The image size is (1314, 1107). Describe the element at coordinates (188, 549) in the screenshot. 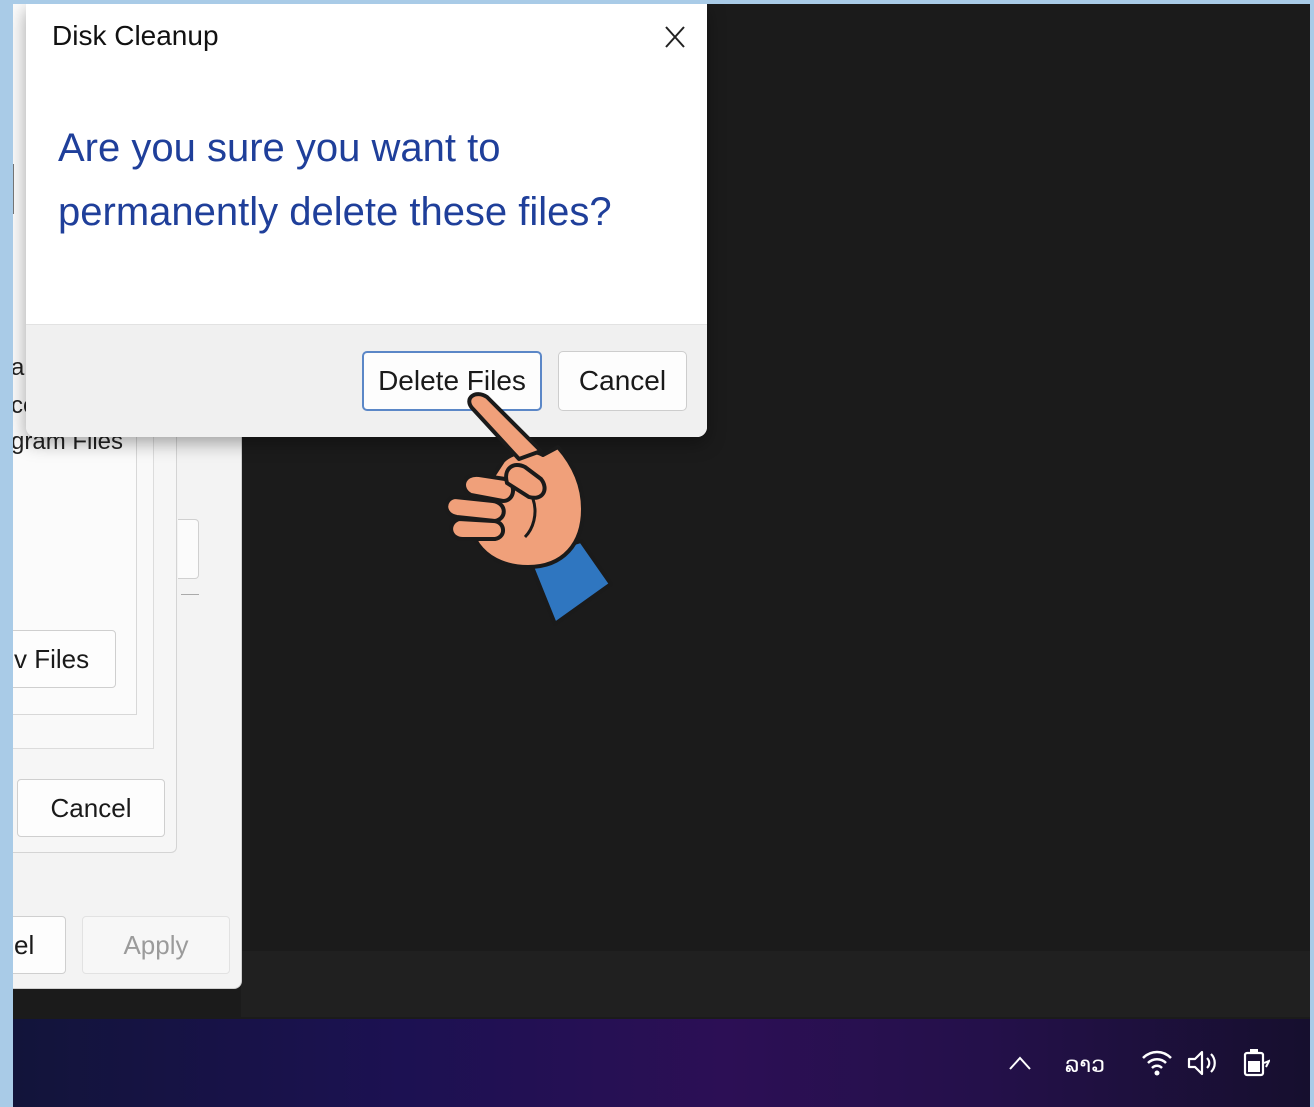

I see `background-scroll-control` at that location.